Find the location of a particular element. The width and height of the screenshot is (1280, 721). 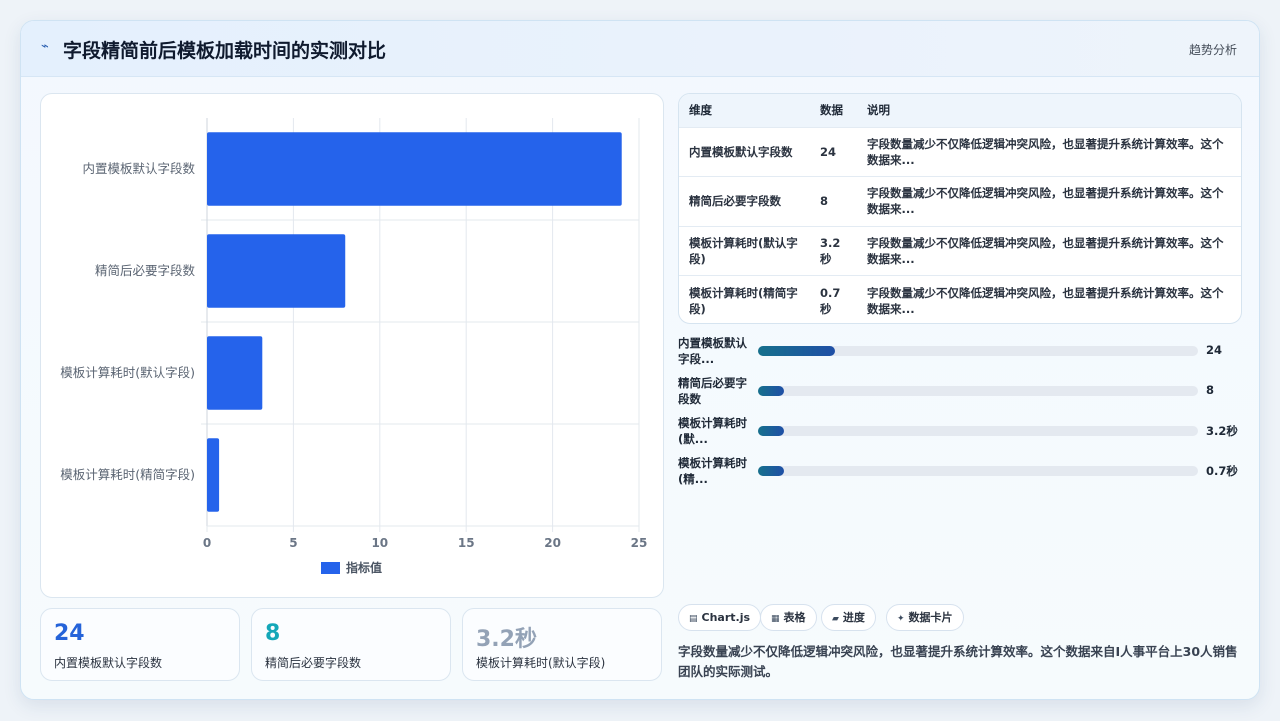

table-cell-data: 3.2秒 is located at coordinates (830, 250).